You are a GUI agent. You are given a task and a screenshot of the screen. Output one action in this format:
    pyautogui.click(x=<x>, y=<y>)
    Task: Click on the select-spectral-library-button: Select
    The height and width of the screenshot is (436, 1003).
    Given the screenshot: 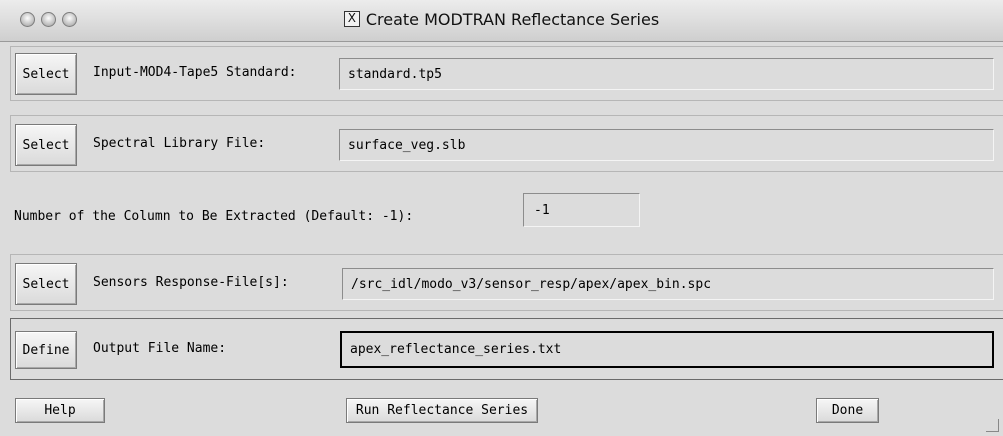 What is the action you would take?
    pyautogui.click(x=46, y=145)
    